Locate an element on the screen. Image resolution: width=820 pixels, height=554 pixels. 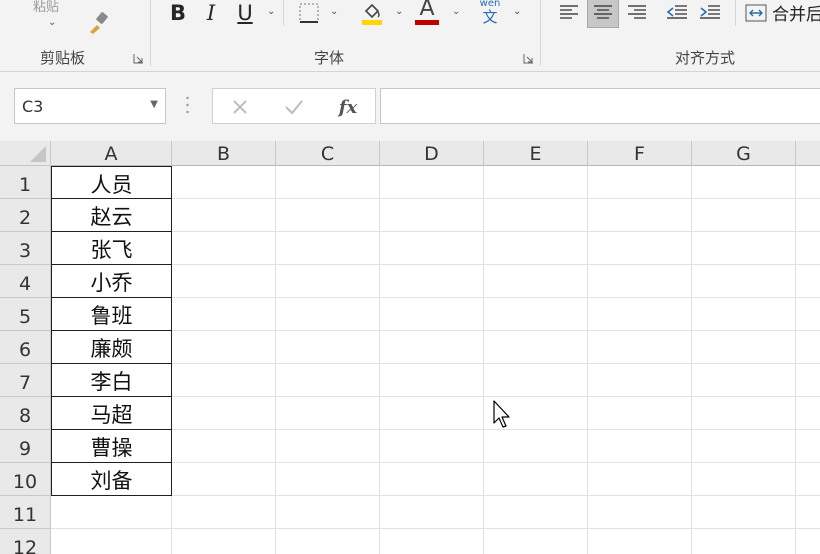
column-header-a: A is located at coordinates (111, 153).